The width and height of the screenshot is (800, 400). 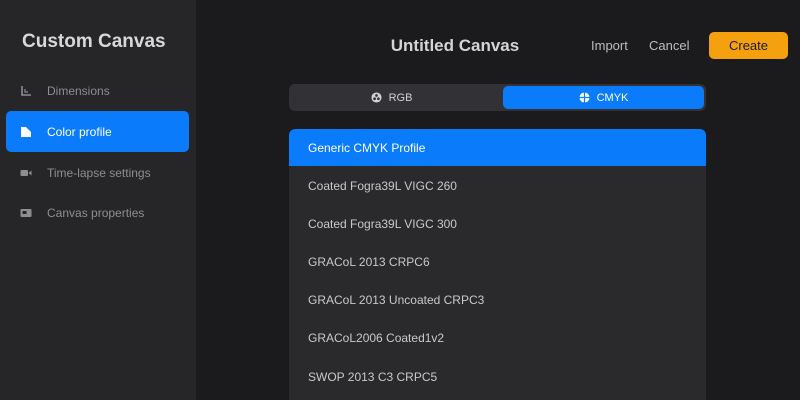 What do you see at coordinates (25, 90) in the screenshot?
I see `dimensions-icon` at bounding box center [25, 90].